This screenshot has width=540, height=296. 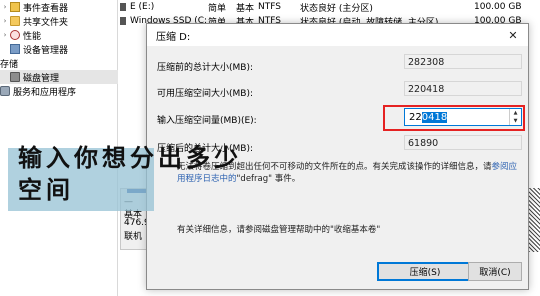 What do you see at coordinates (9, 64) in the screenshot?
I see `tree-item-label: 存储` at bounding box center [9, 64].